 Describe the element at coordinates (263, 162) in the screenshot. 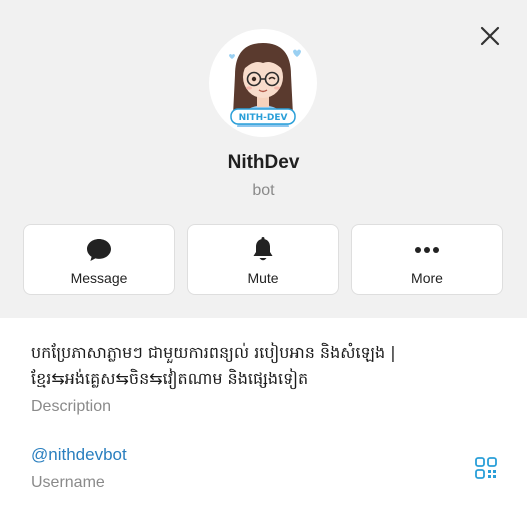

I see `profile-name: NithDev` at that location.